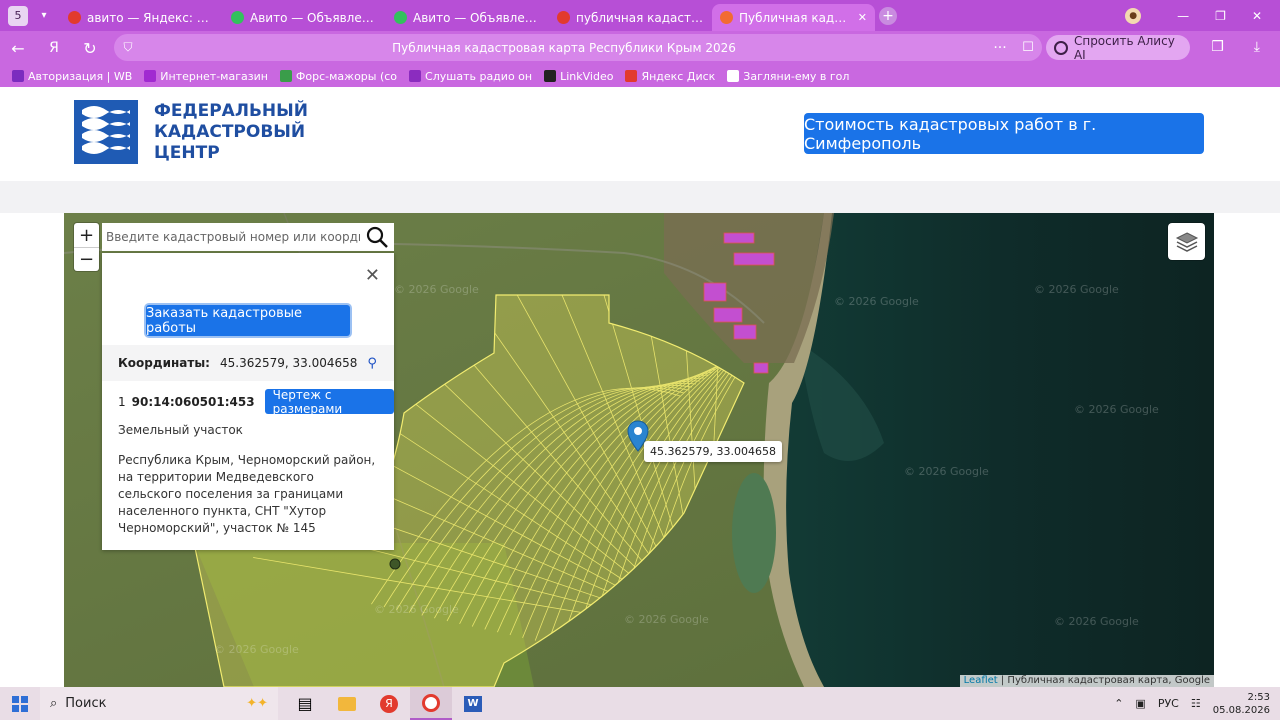 Image resolution: width=1280 pixels, height=720 pixels. Describe the element at coordinates (587, 76) in the screenshot. I see `bookmark-label: LinkVideo` at that location.